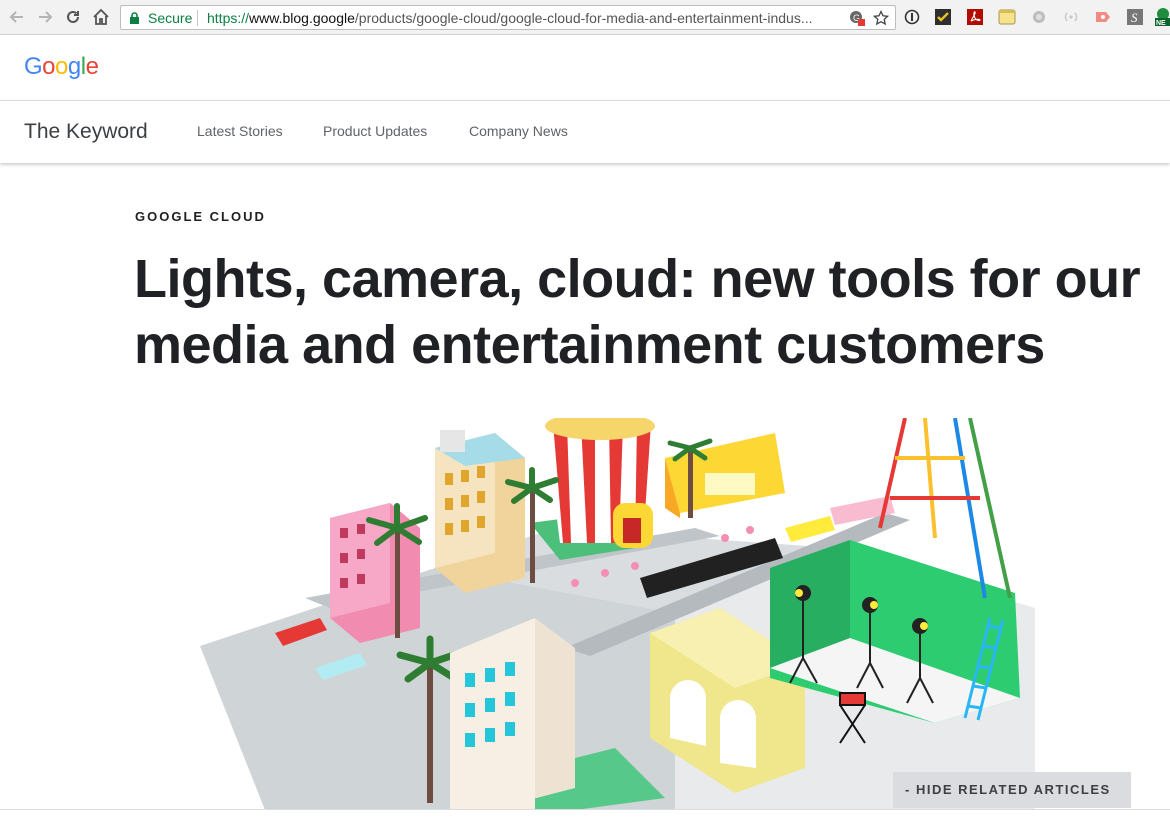 The height and width of the screenshot is (827, 1170). What do you see at coordinates (518, 131) in the screenshot?
I see `nav-company-news: Company News` at bounding box center [518, 131].